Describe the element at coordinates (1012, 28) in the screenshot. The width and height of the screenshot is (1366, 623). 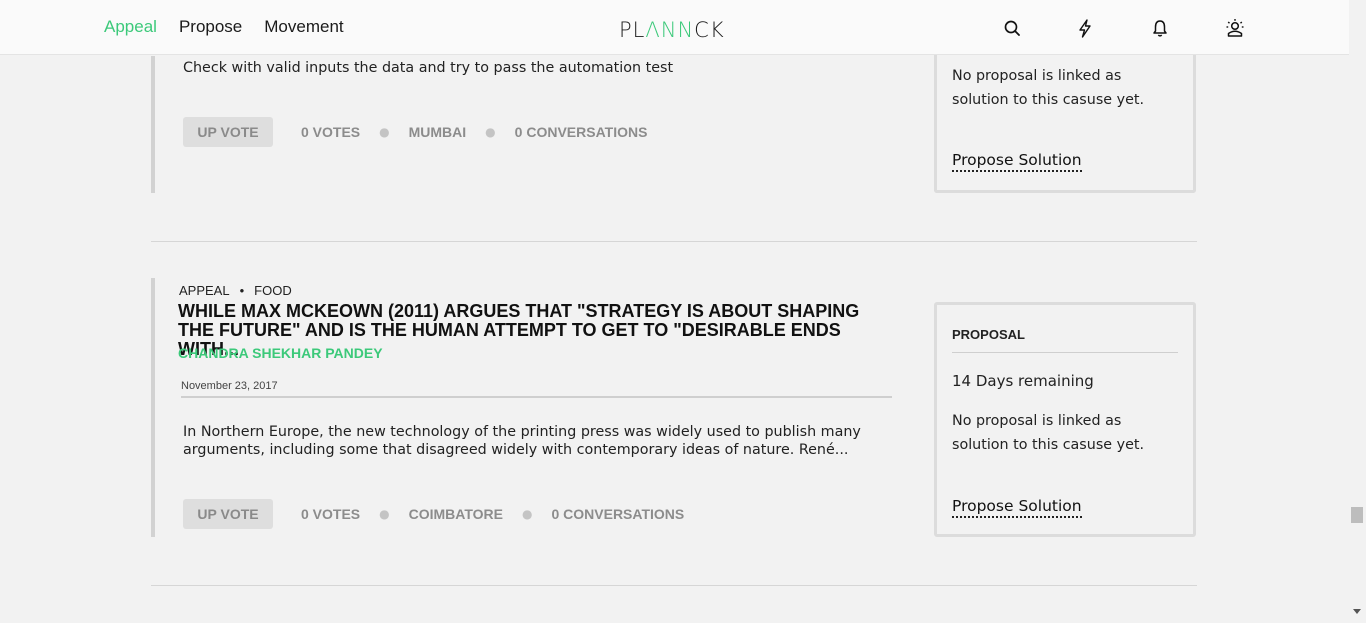
I see `search-icon` at that location.